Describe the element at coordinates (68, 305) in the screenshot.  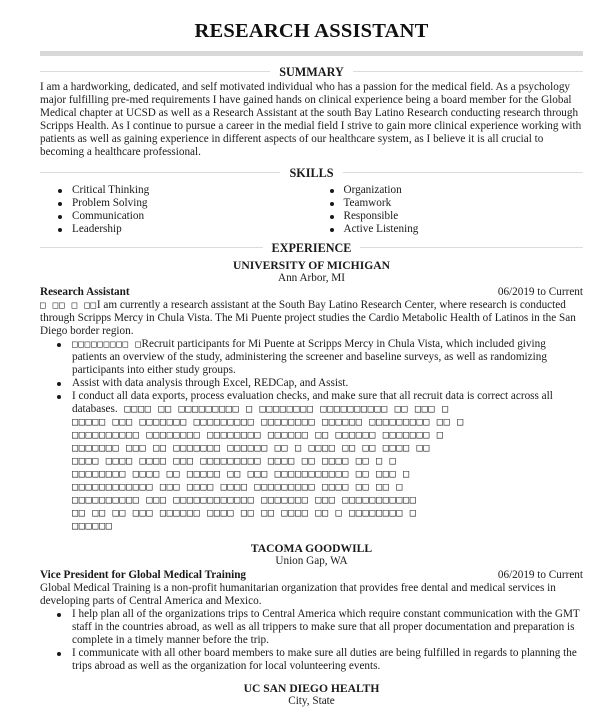
I see `garbled-text: □ □□ □ □□` at that location.